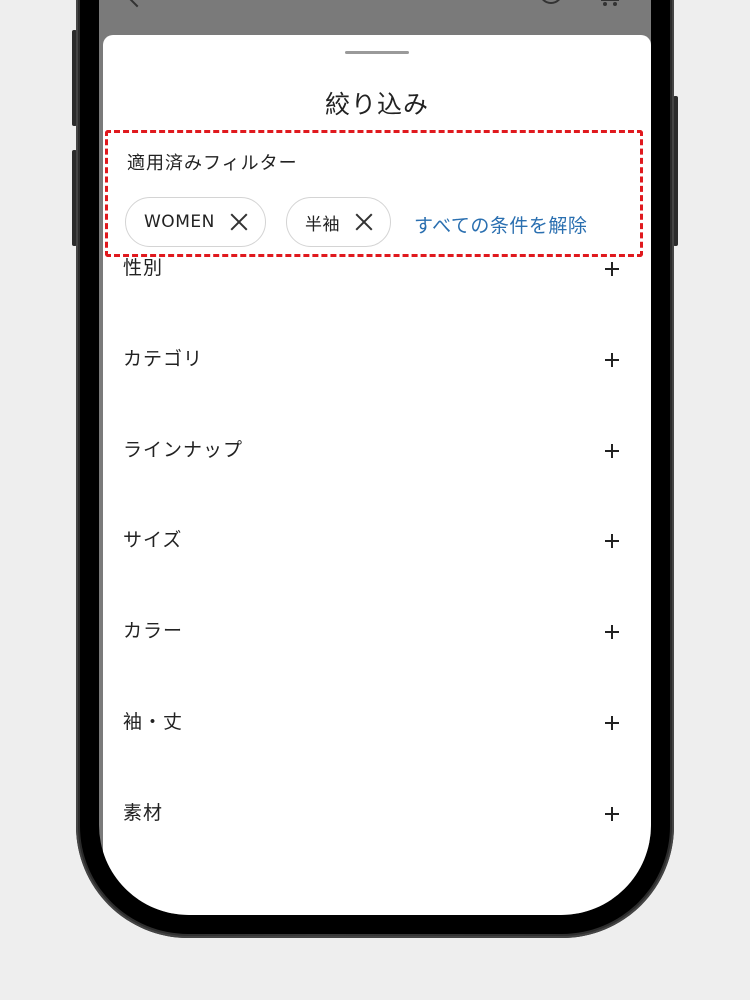 The height and width of the screenshot is (1000, 750). Describe the element at coordinates (143, 268) in the screenshot. I see `facet-label: 性別` at that location.